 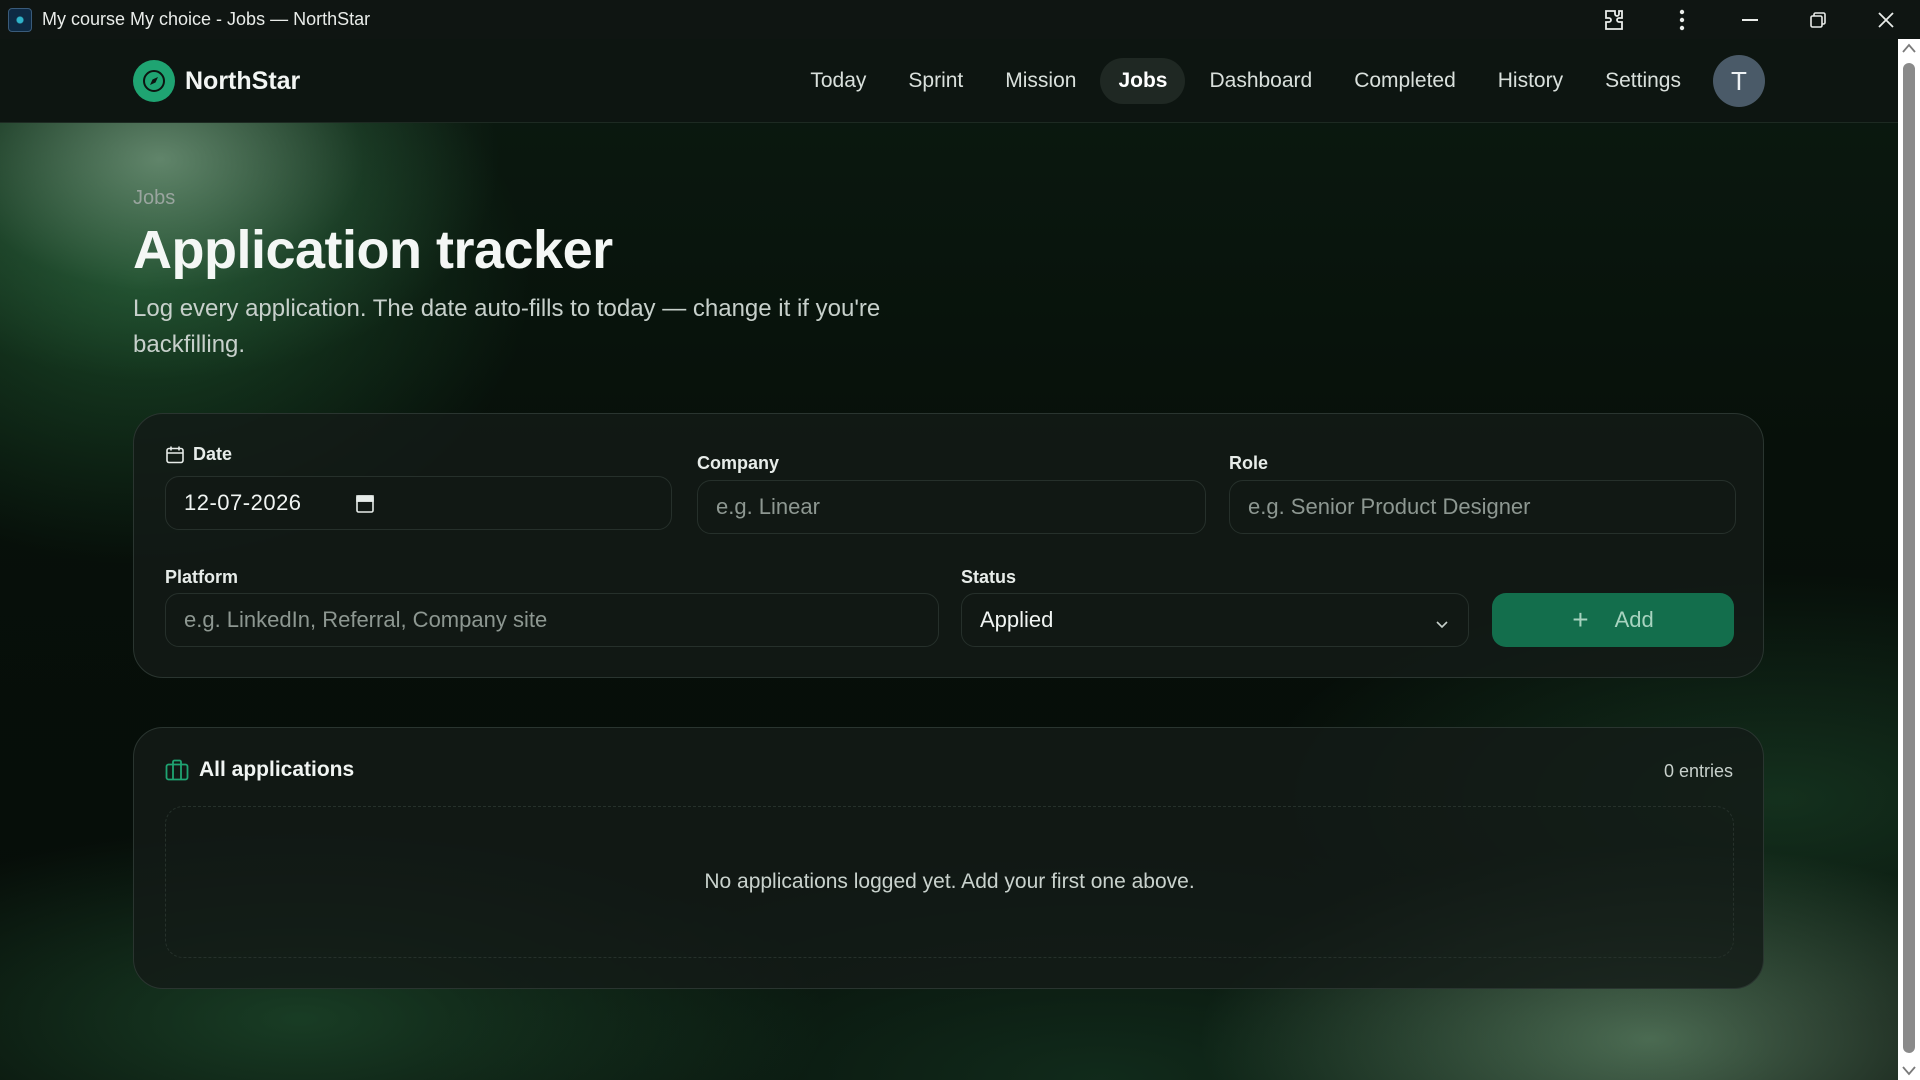 I want to click on date-field: 12-07-2026, so click(x=418, y=503).